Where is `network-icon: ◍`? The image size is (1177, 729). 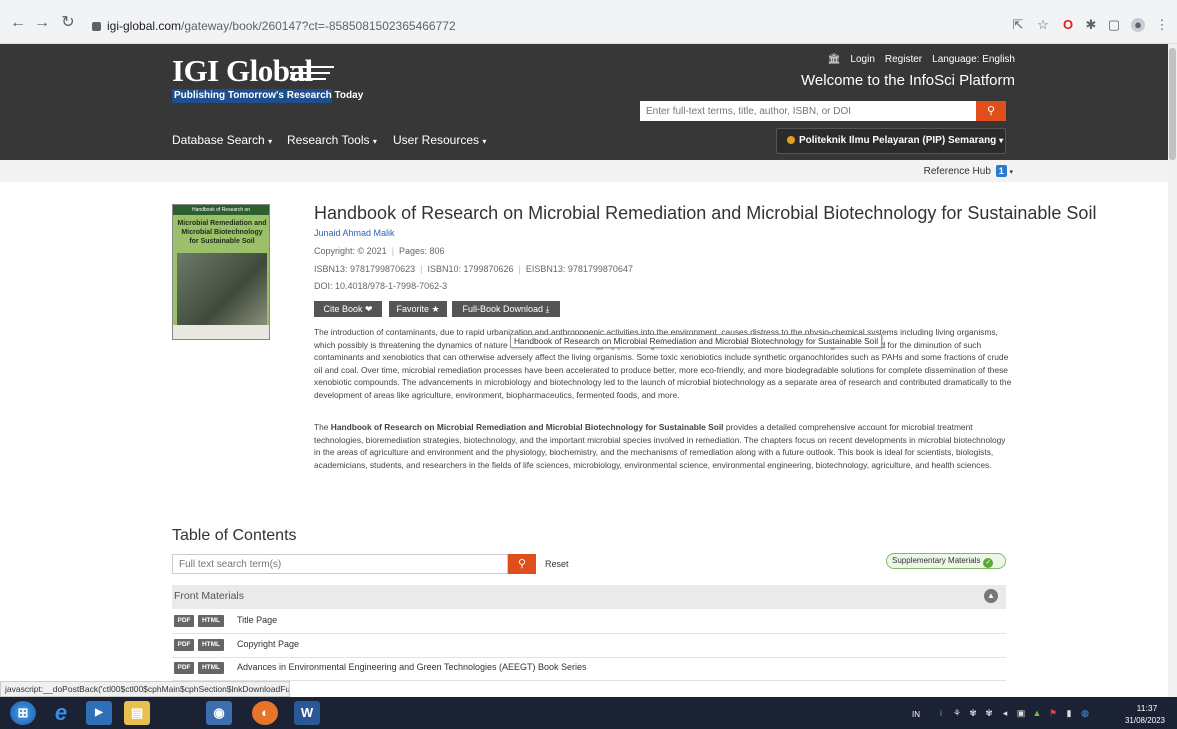
network-icon: ◍ is located at coordinates (1085, 713).